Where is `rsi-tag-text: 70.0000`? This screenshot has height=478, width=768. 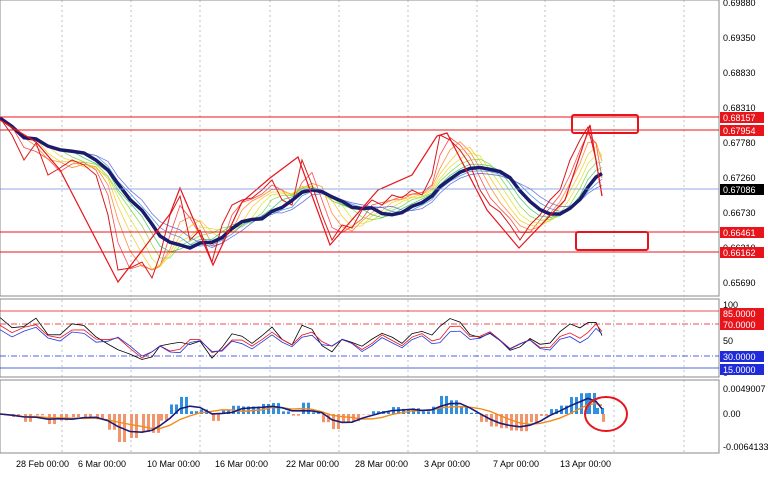
rsi-tag-text: 70.0000 is located at coordinates (739, 325).